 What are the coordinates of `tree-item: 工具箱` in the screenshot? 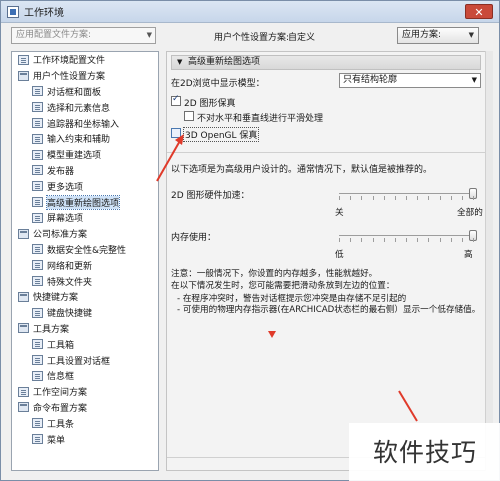 It's located at (85, 344).